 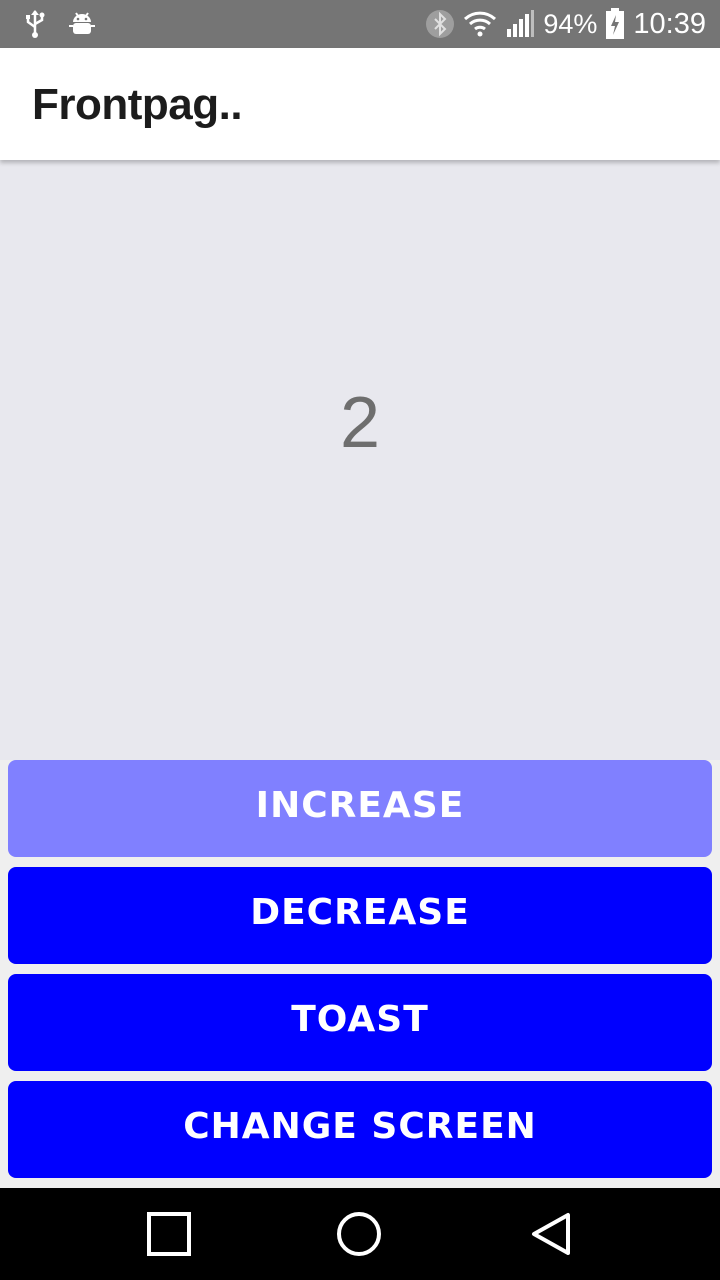 I want to click on recents-square-icon, so click(x=169, y=1234).